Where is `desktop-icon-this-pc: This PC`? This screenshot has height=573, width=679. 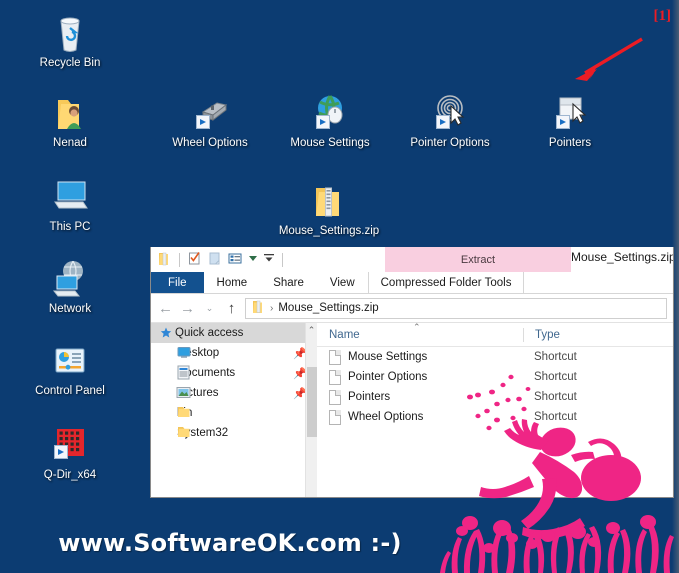
desktop-icon-this-pc: This PC is located at coordinates (70, 205).